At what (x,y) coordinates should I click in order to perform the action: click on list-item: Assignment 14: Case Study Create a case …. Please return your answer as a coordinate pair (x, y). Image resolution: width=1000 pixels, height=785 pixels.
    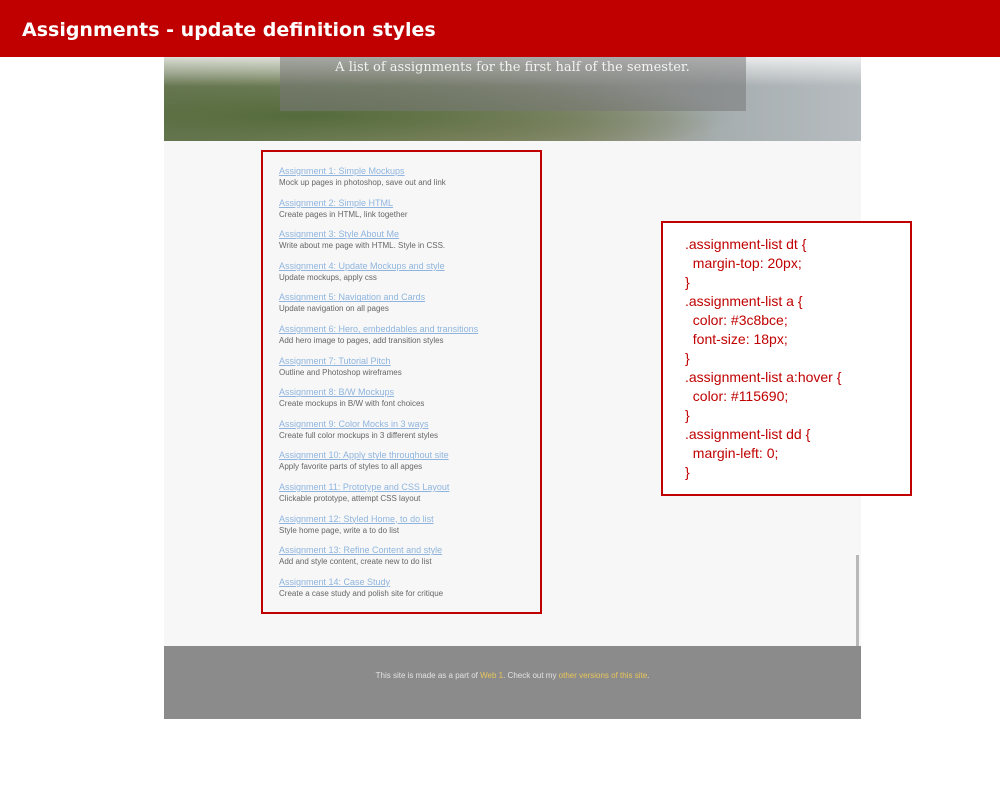
    Looking at the image, I should click on (404, 593).